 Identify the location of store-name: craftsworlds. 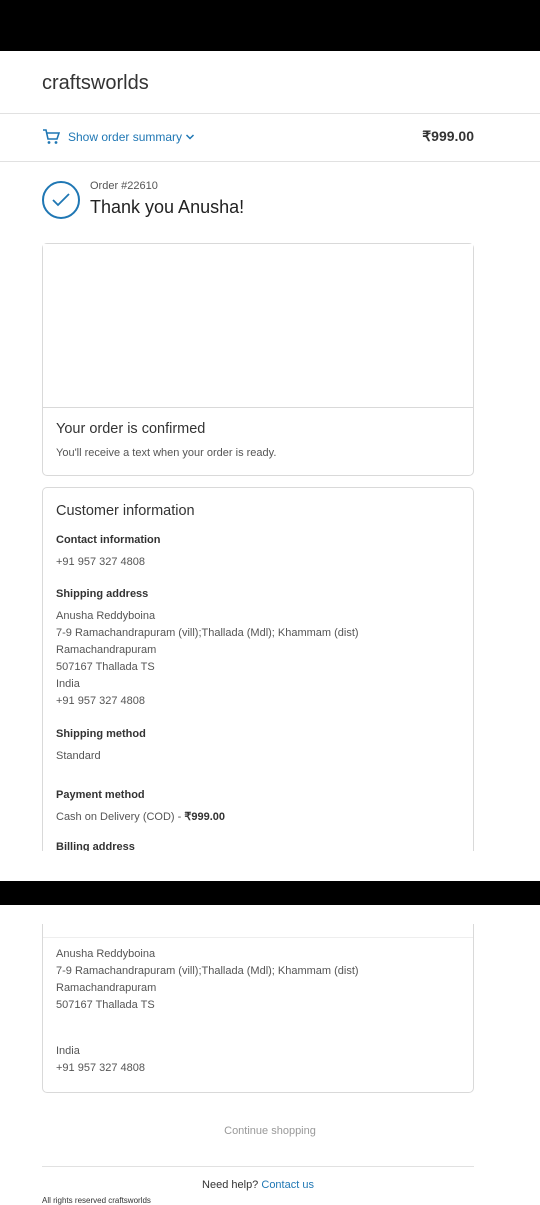
(95, 83).